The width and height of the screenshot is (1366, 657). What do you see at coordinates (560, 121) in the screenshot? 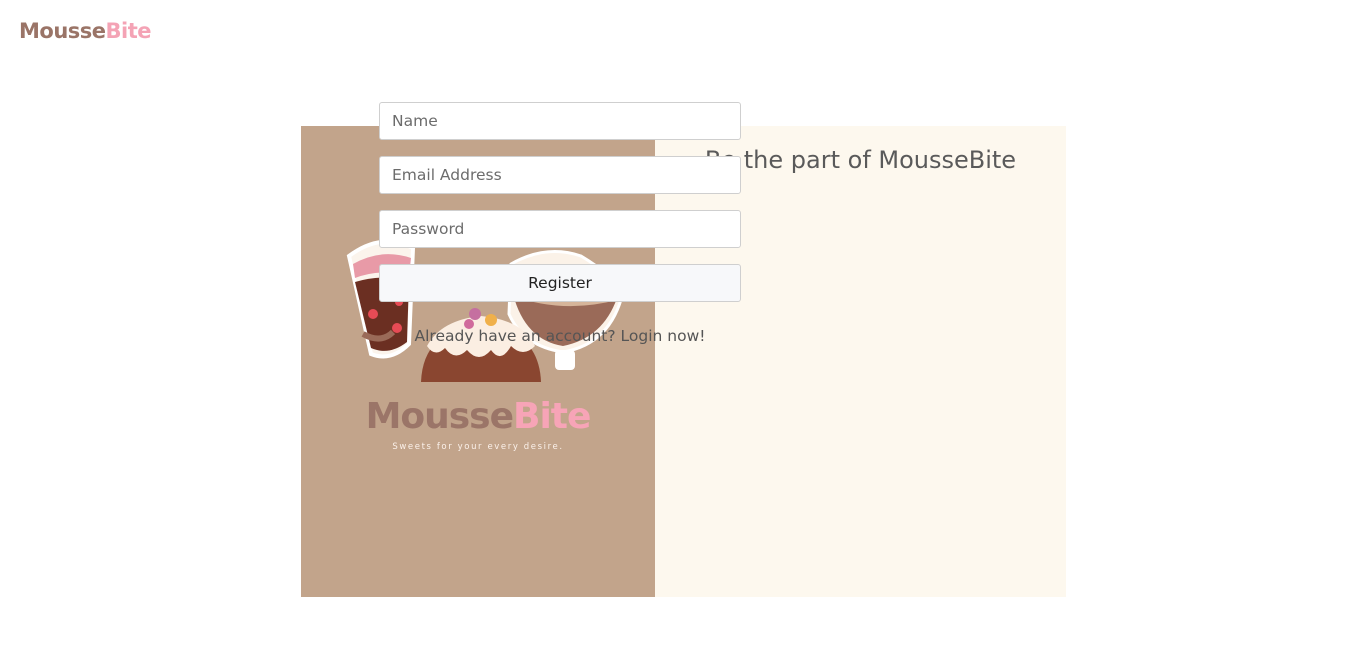
I see `name-input` at bounding box center [560, 121].